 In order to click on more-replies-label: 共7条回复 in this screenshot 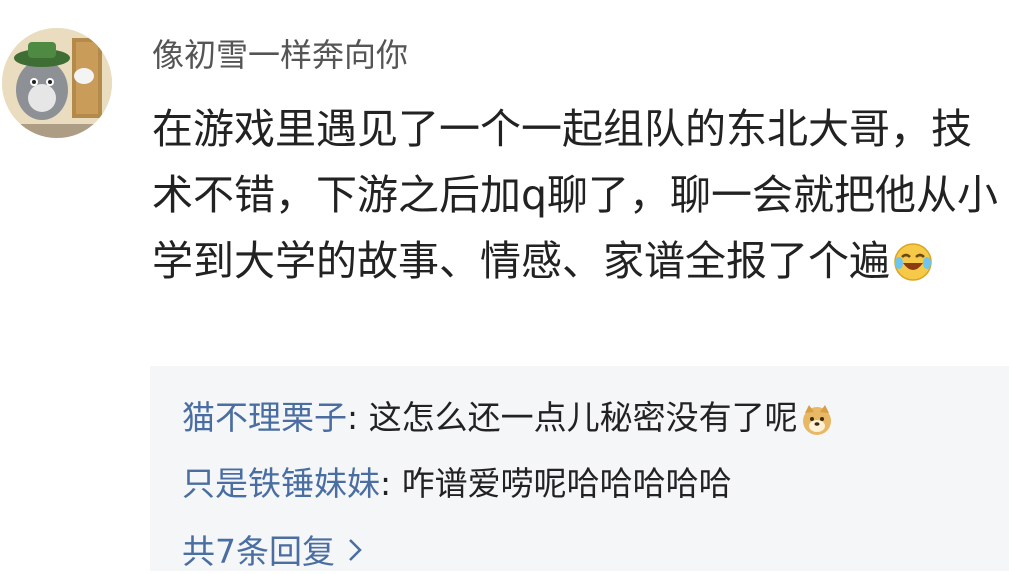, I will do `click(258, 551)`.